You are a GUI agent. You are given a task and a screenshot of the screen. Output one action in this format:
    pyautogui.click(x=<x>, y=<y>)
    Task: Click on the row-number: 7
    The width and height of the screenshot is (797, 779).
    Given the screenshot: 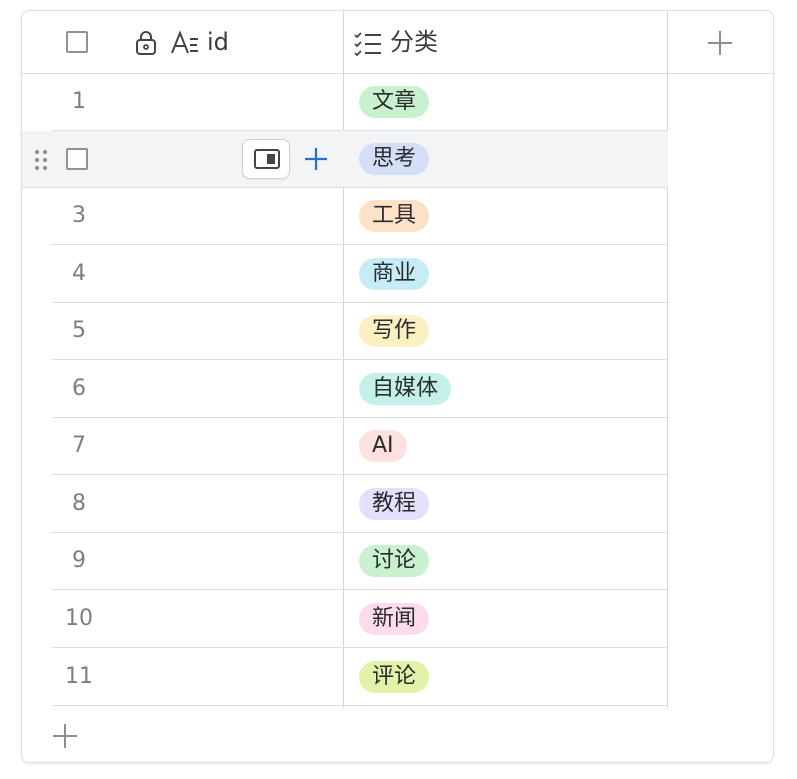 What is the action you would take?
    pyautogui.click(x=79, y=445)
    